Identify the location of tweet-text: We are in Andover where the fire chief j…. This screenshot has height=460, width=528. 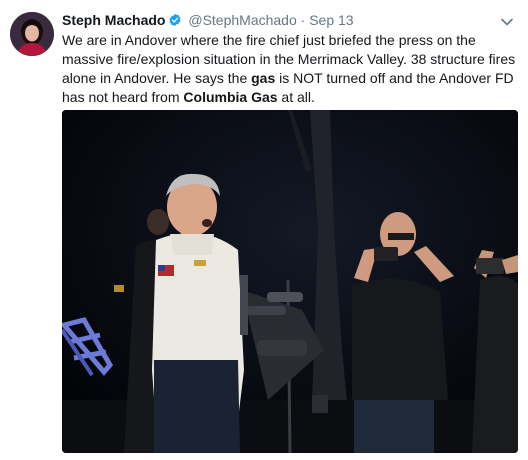
(289, 69).